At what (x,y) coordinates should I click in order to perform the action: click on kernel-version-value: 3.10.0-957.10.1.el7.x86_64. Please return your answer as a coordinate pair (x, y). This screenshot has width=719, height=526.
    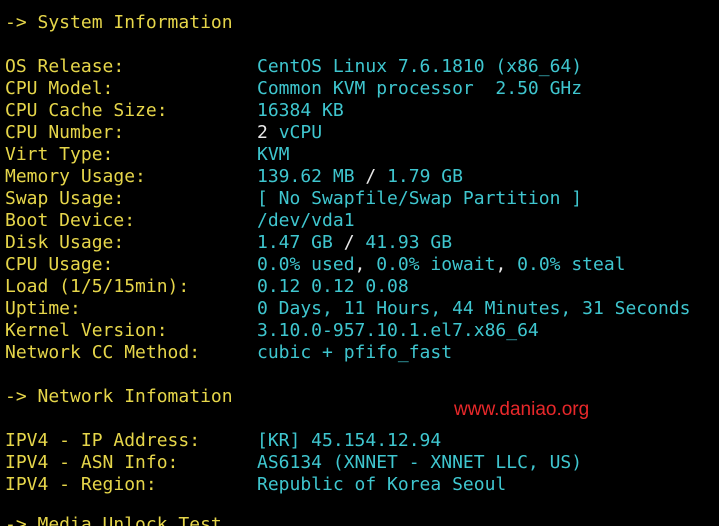
    Looking at the image, I should click on (398, 330).